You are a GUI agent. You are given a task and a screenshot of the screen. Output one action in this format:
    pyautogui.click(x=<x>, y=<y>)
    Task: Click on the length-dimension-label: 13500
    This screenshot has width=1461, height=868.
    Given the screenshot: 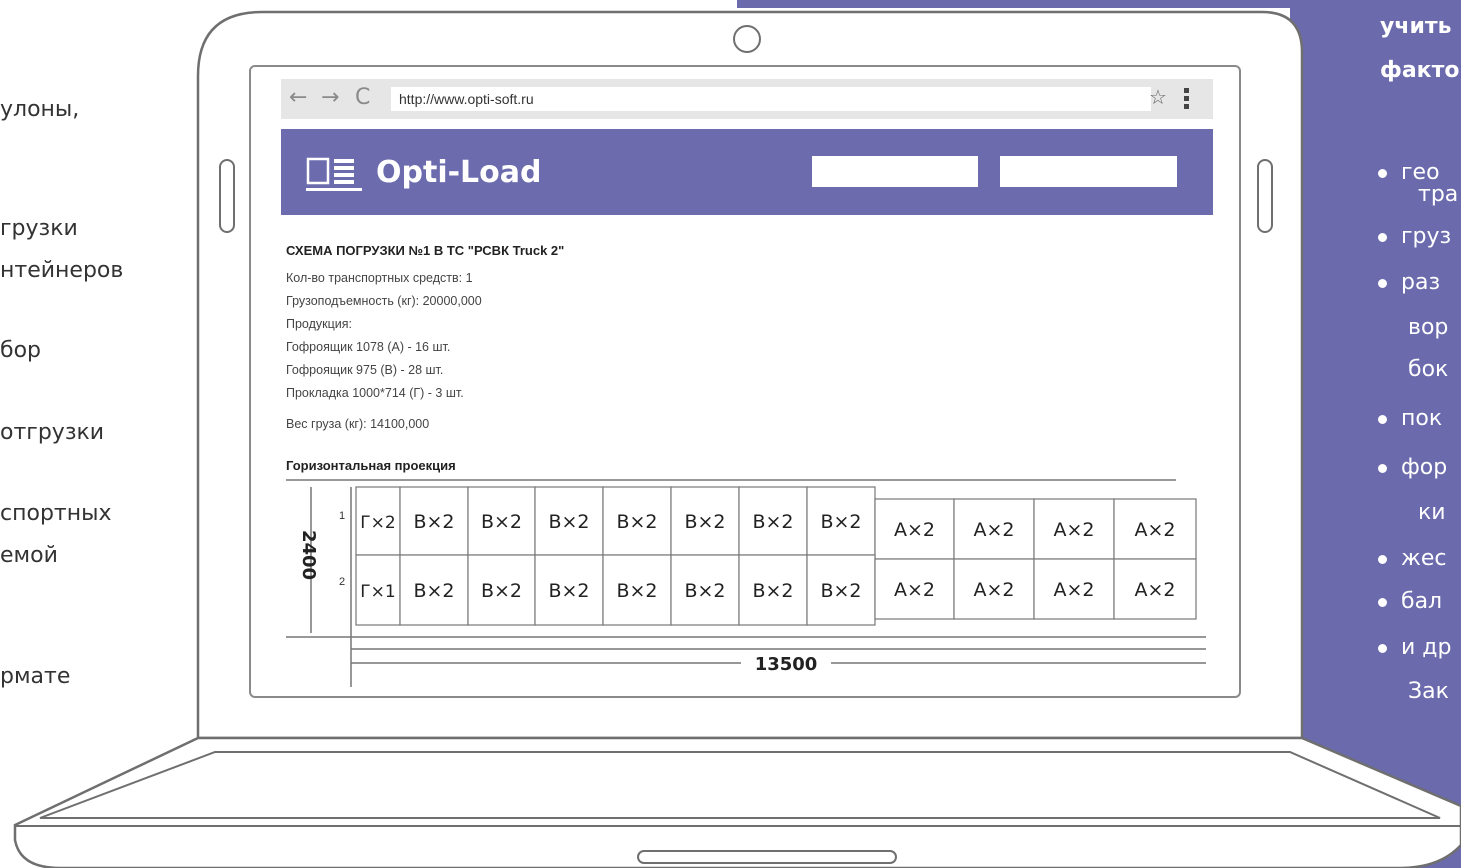 What is the action you would take?
    pyautogui.click(x=786, y=664)
    